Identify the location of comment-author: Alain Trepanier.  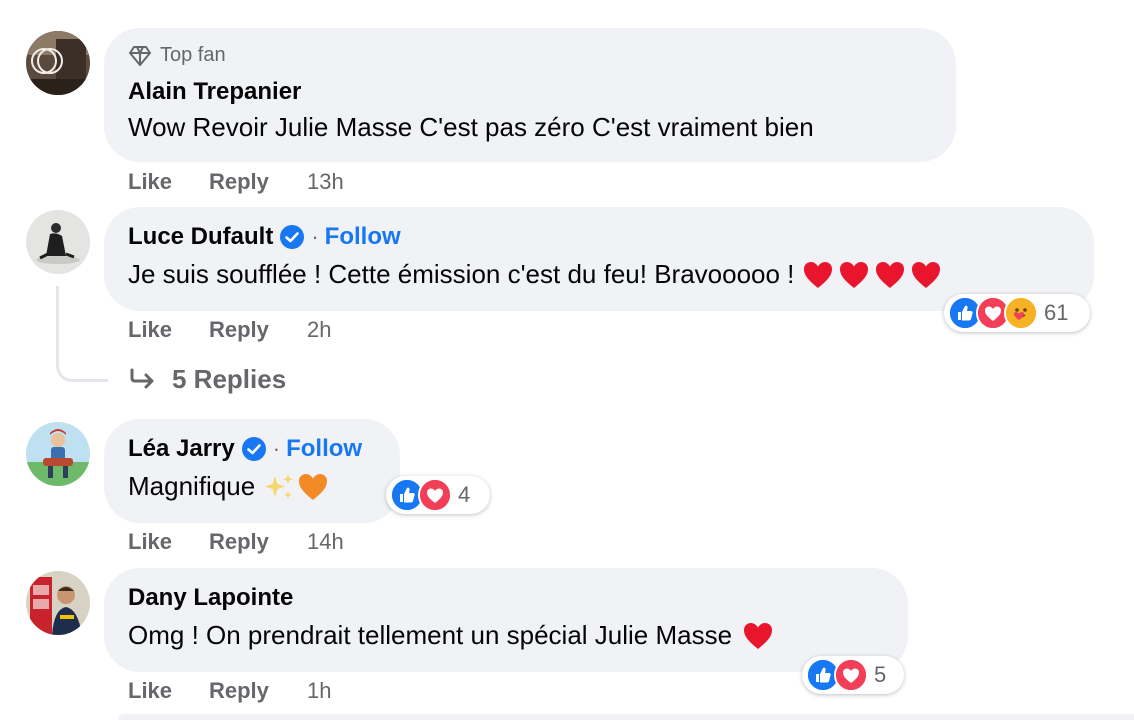
(214, 92).